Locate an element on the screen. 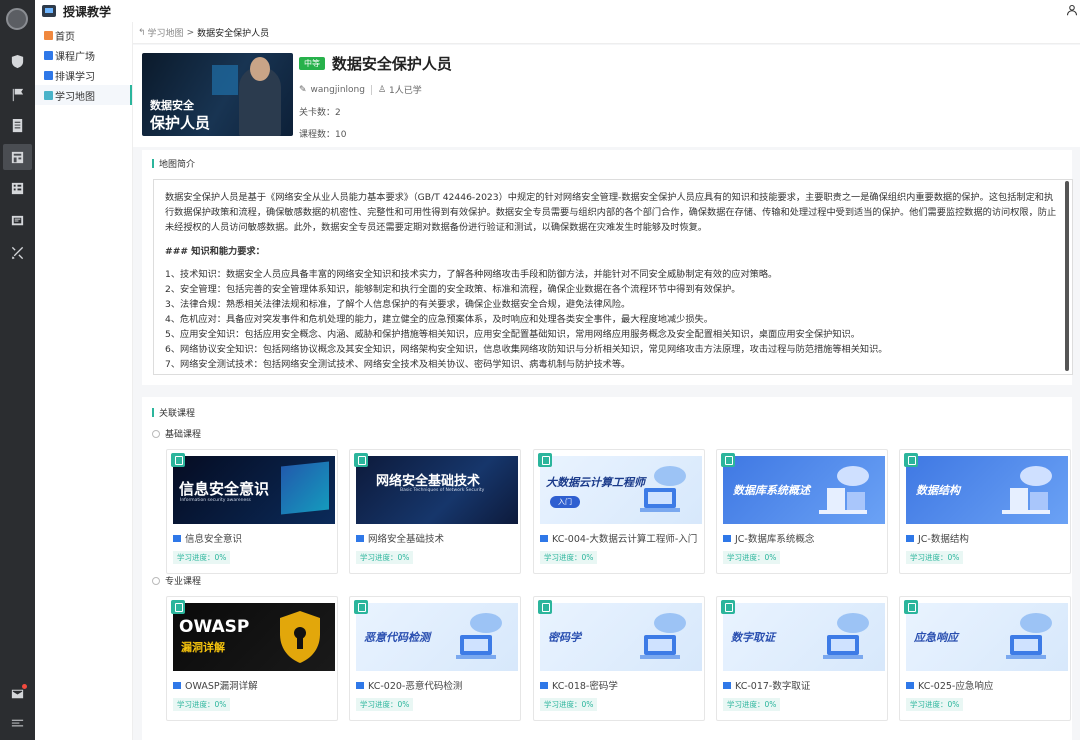 Image resolution: width=1080 pixels, height=740 pixels. flag-icon is located at coordinates (17, 94).